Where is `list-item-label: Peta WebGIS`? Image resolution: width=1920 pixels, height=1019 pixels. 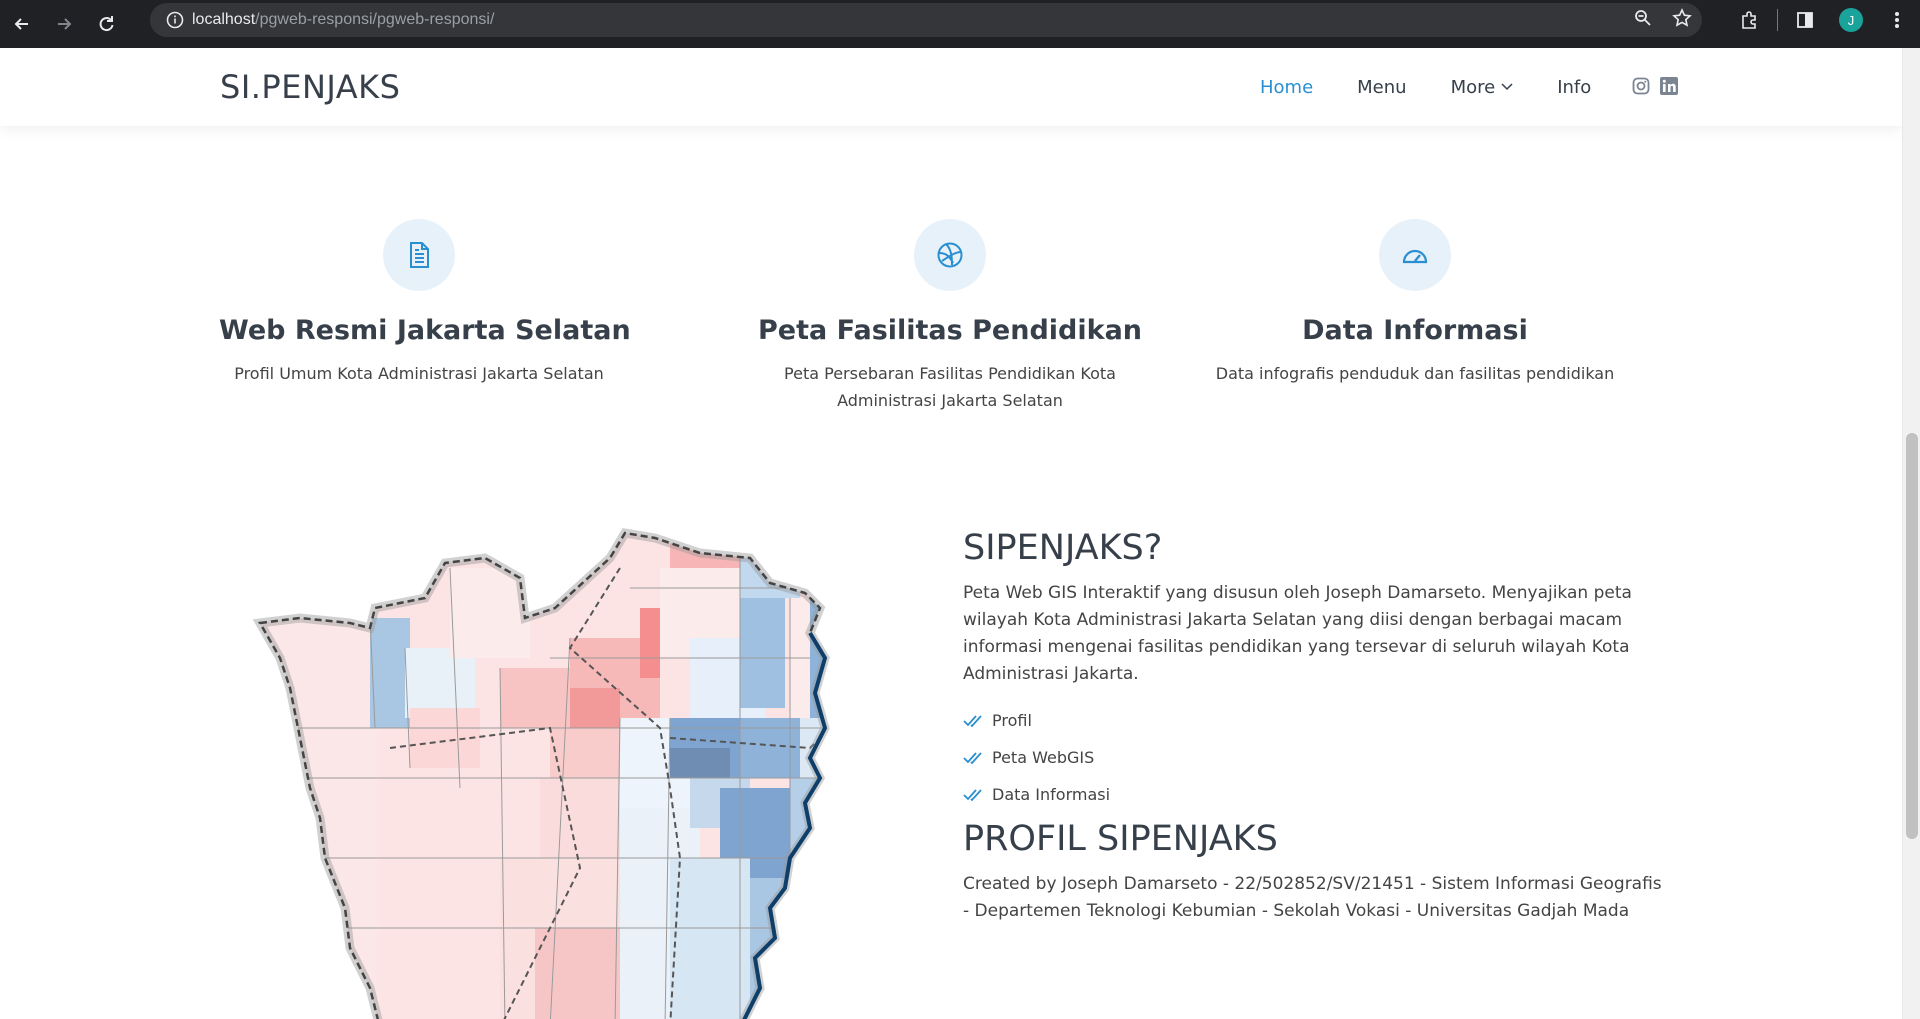
list-item-label: Peta WebGIS is located at coordinates (1043, 757).